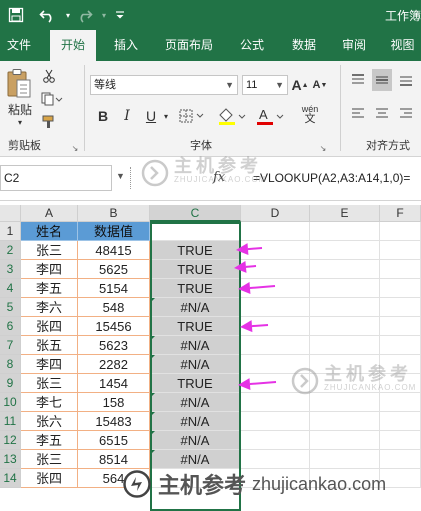  What do you see at coordinates (19, 84) in the screenshot?
I see `paste-icon` at bounding box center [19, 84].